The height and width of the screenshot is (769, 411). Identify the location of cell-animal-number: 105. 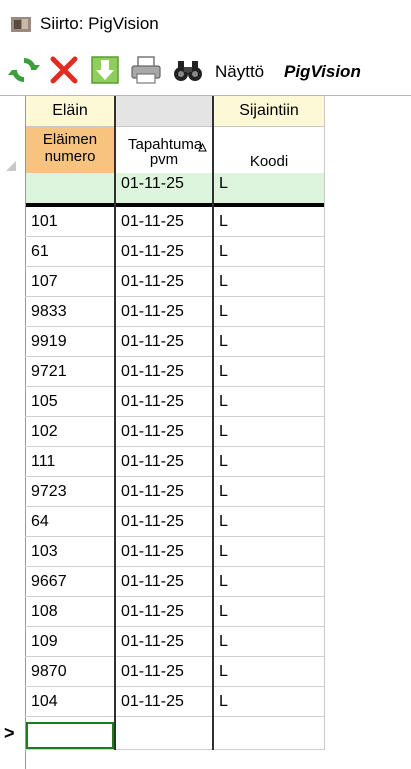
(70, 402).